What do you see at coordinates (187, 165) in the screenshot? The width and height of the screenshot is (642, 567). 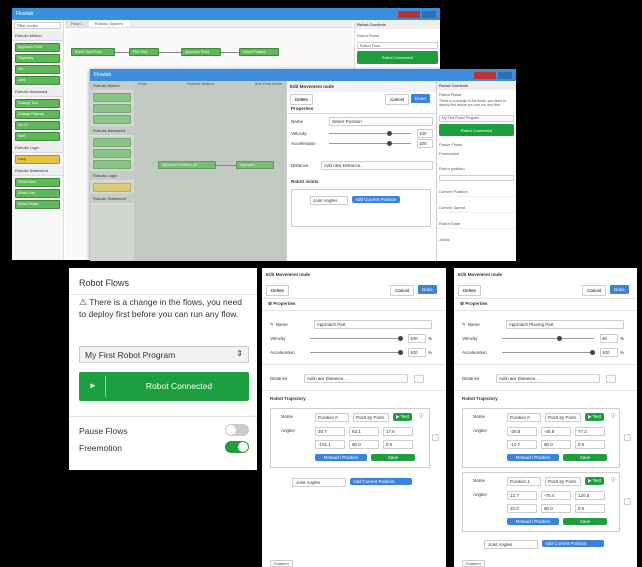 I see `flow-node: Approach Position Left` at bounding box center [187, 165].